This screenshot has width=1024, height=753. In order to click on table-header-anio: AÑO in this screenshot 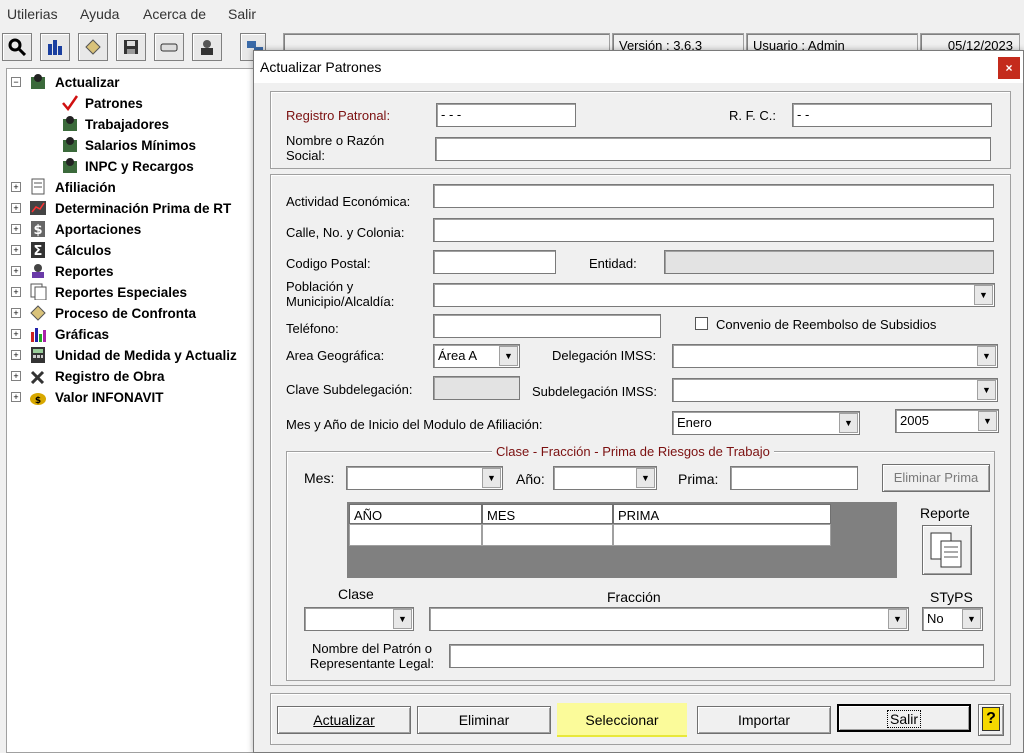, I will do `click(415, 514)`.